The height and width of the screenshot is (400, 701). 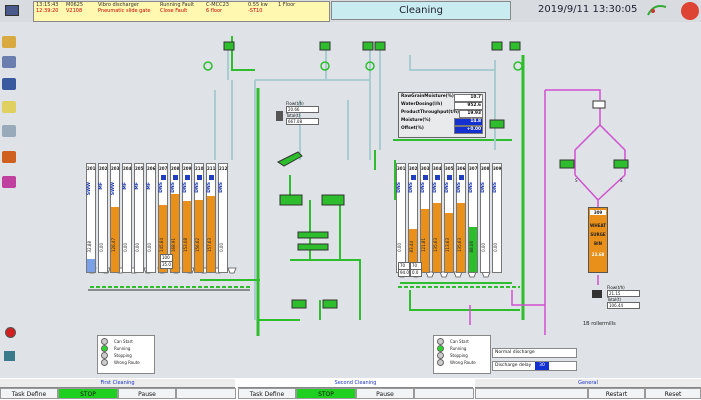 What do you see at coordinates (199, 218) in the screenshot?
I see `silo: 210 DNS 156.62` at bounding box center [199, 218].